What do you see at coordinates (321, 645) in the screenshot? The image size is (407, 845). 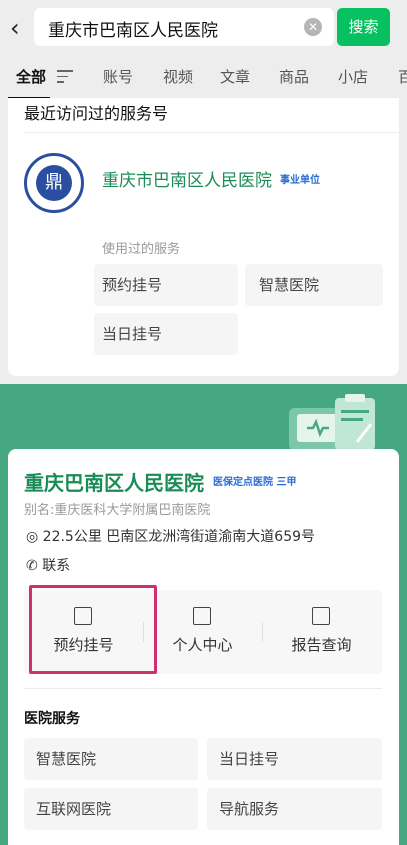 I see `quick-report-query-label: 报告查询` at bounding box center [321, 645].